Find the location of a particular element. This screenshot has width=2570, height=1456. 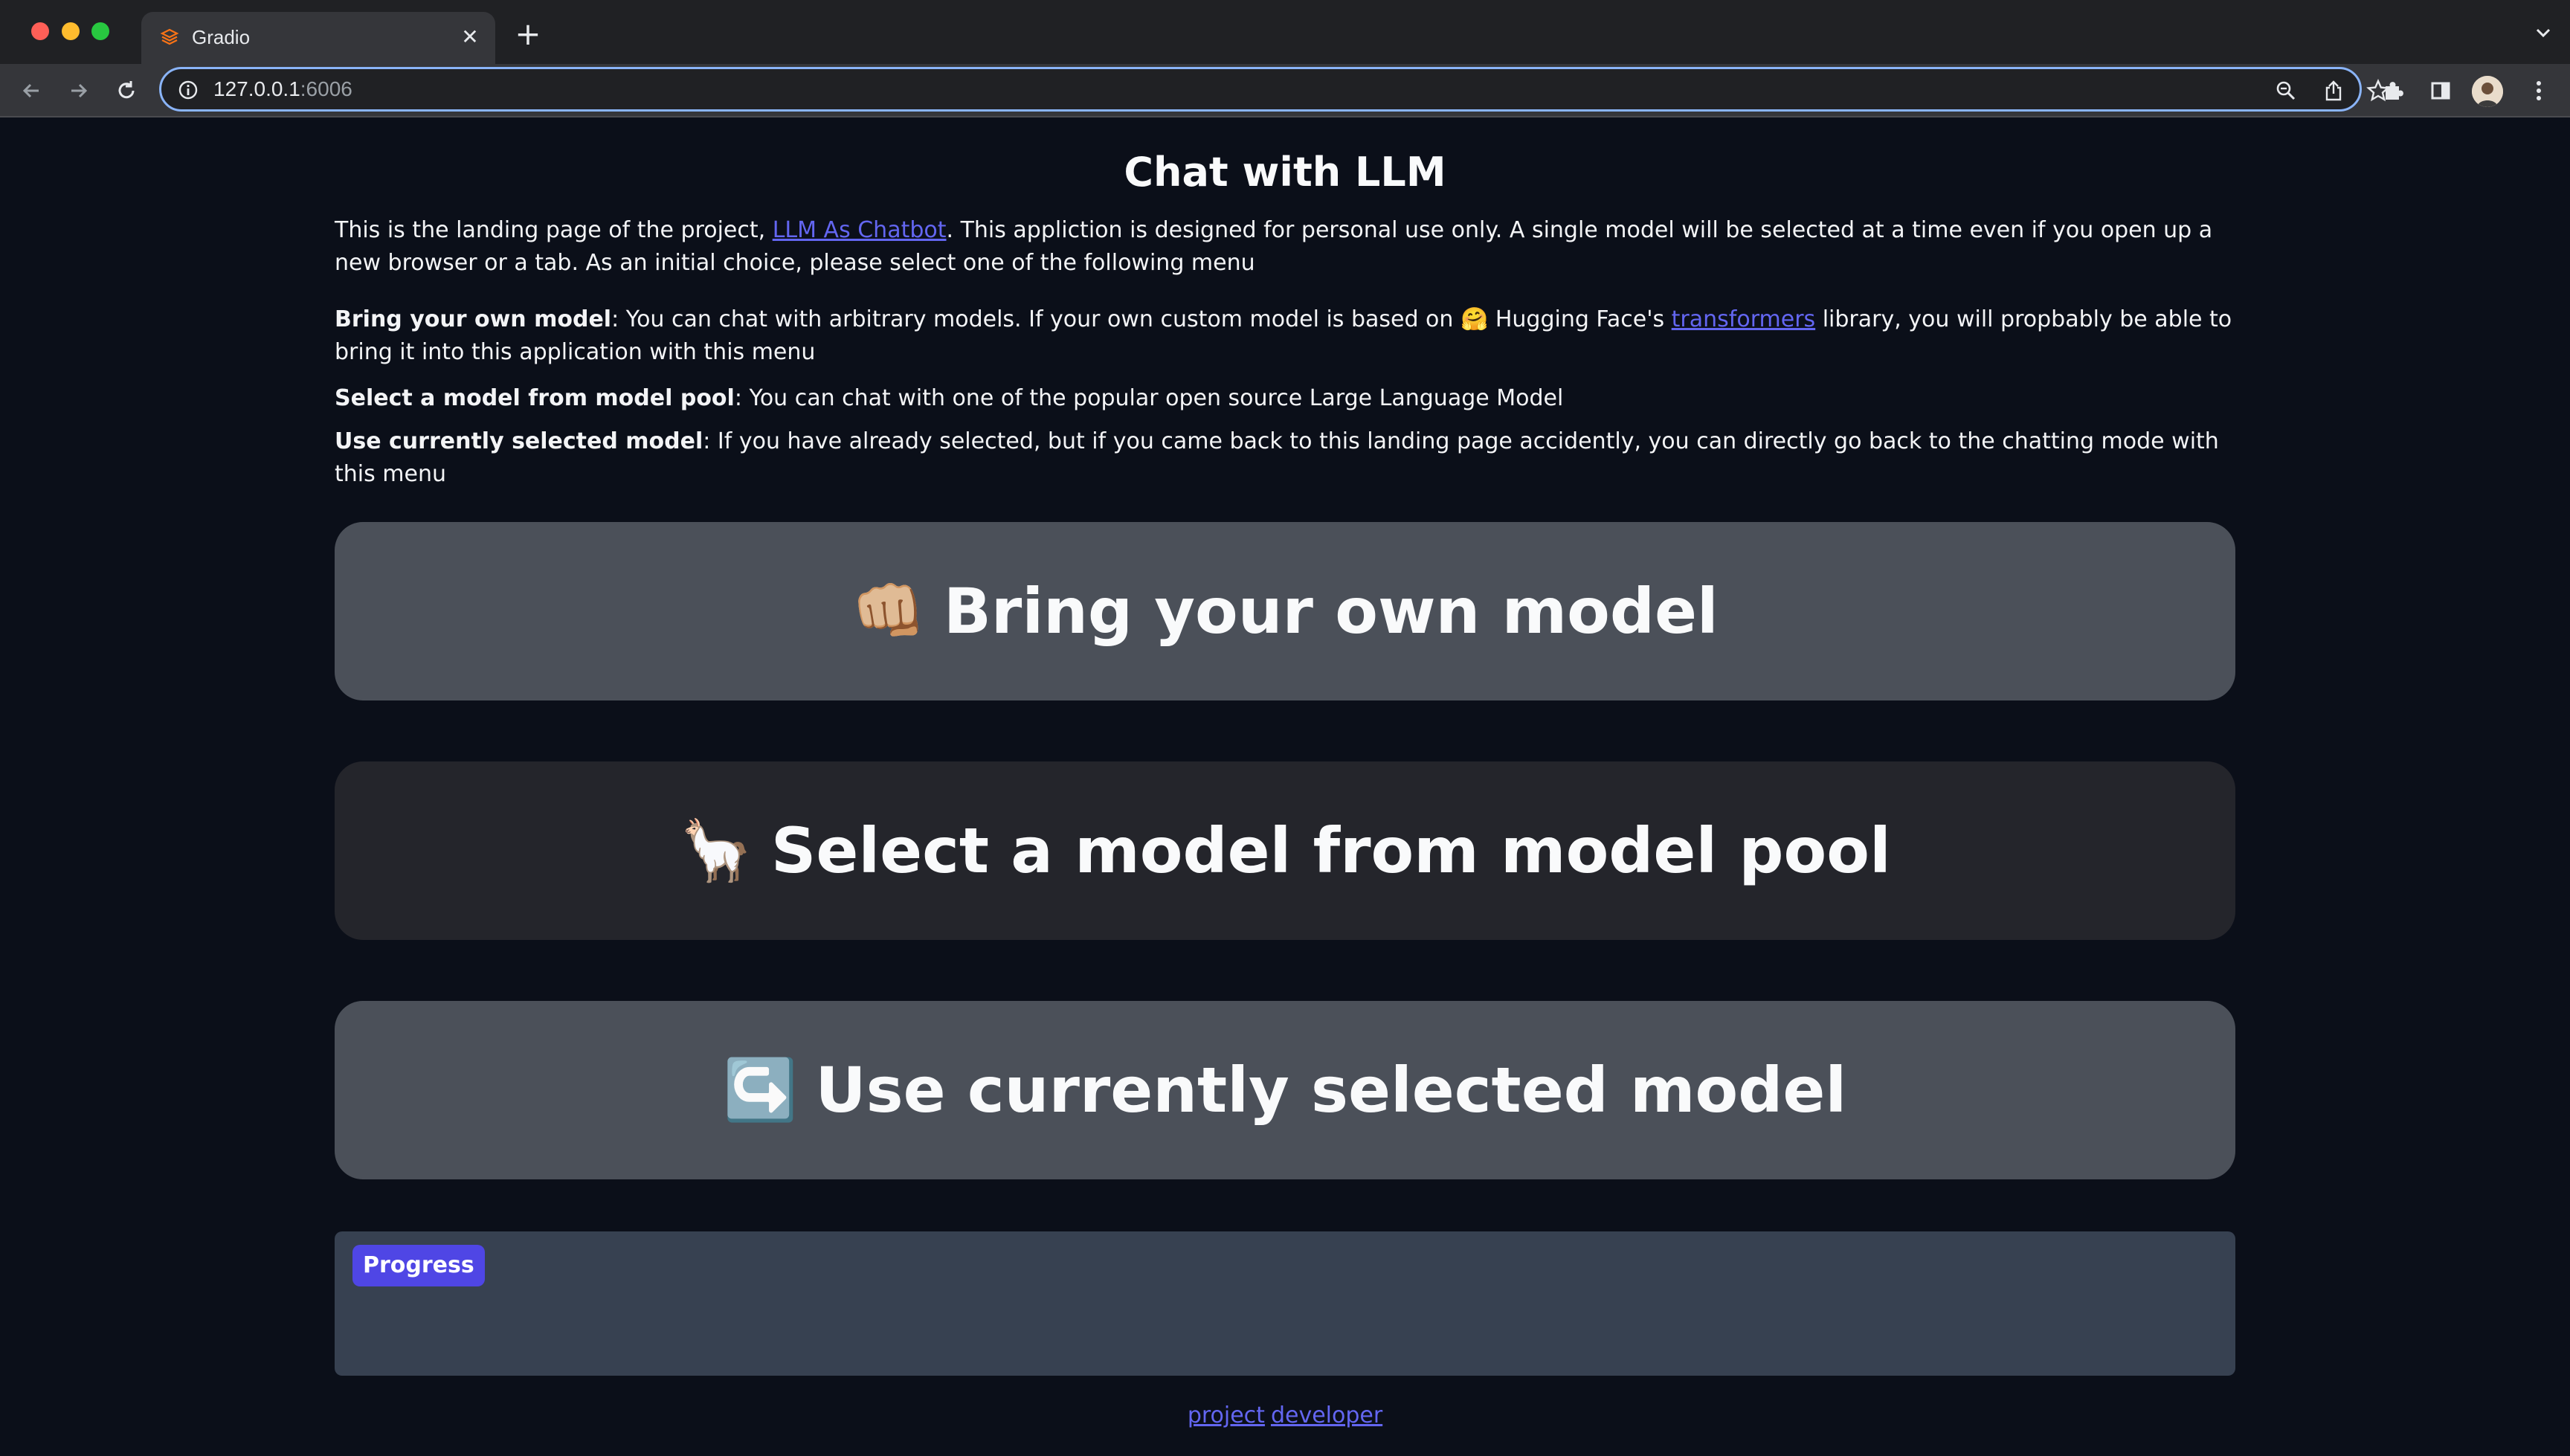

use-current-model-label: Use currently selected model is located at coordinates (1331, 1090).